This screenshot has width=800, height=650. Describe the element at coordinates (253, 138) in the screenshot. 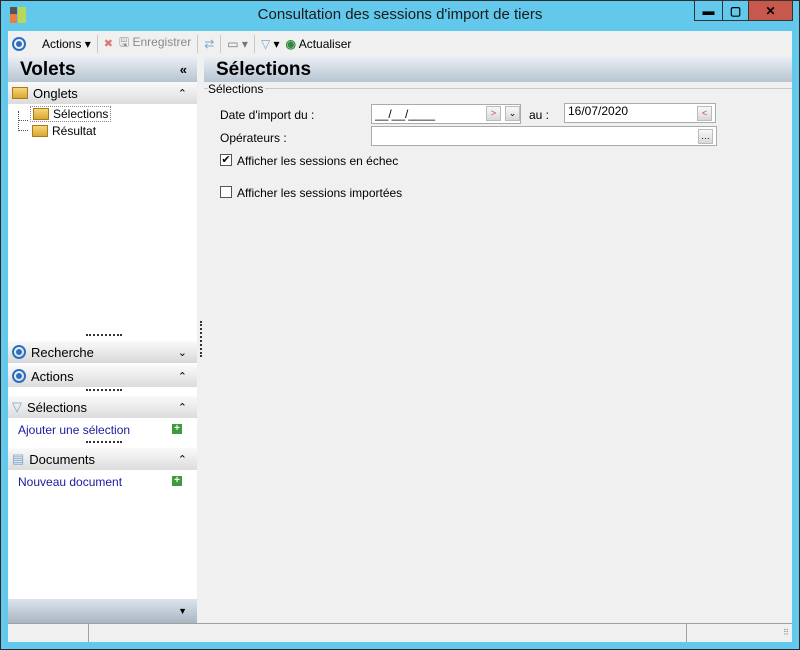

I see `operators-label: Opérateurs :` at that location.